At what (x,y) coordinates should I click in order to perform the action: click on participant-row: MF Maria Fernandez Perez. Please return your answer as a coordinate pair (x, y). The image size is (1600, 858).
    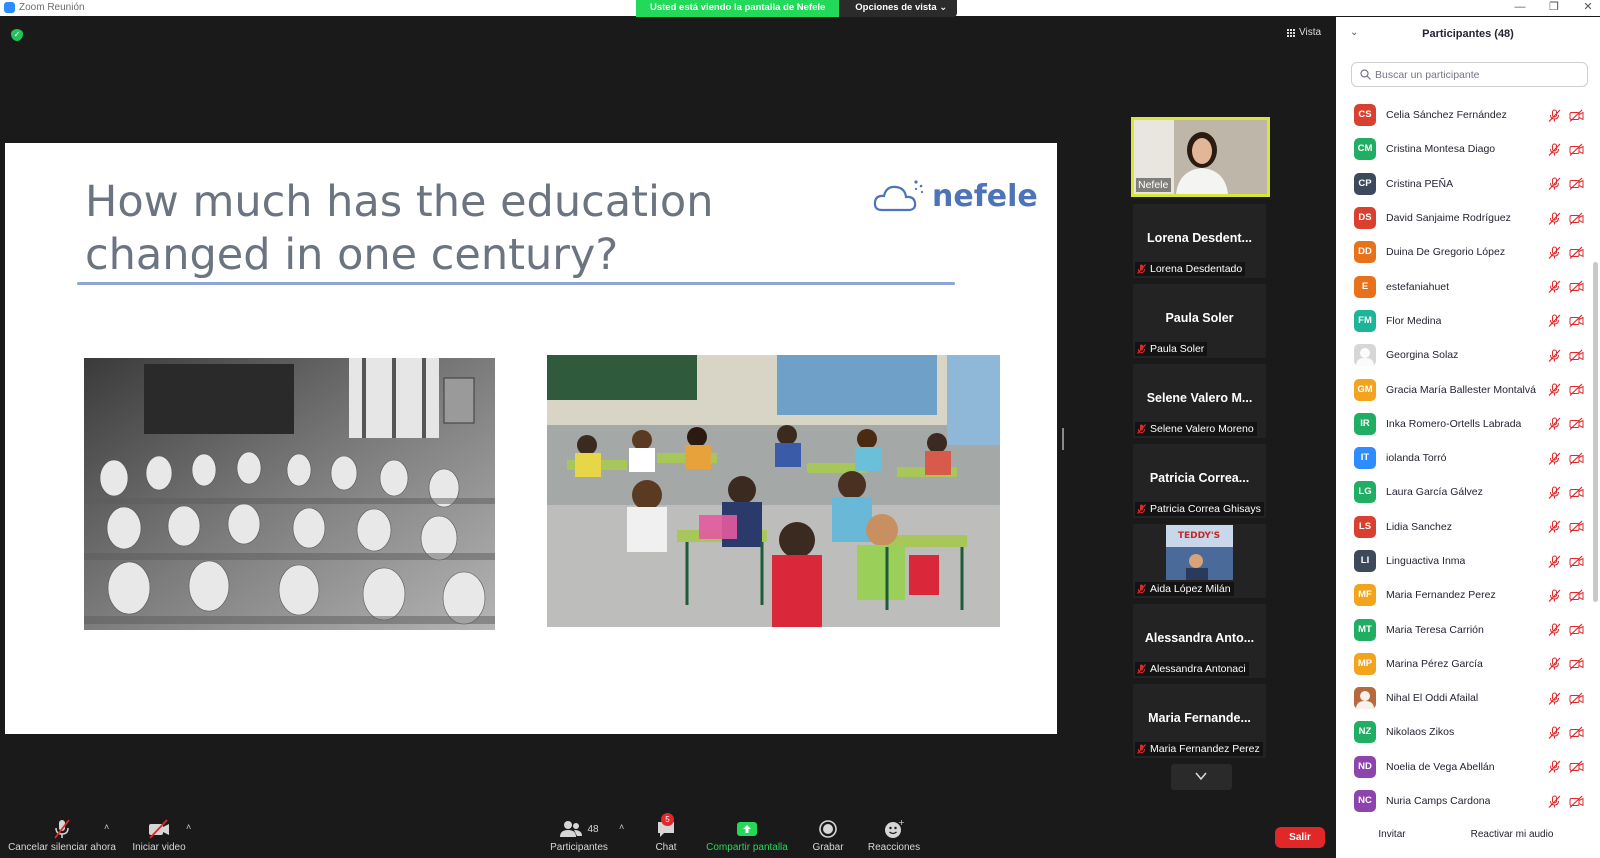
    Looking at the image, I should click on (1464, 595).